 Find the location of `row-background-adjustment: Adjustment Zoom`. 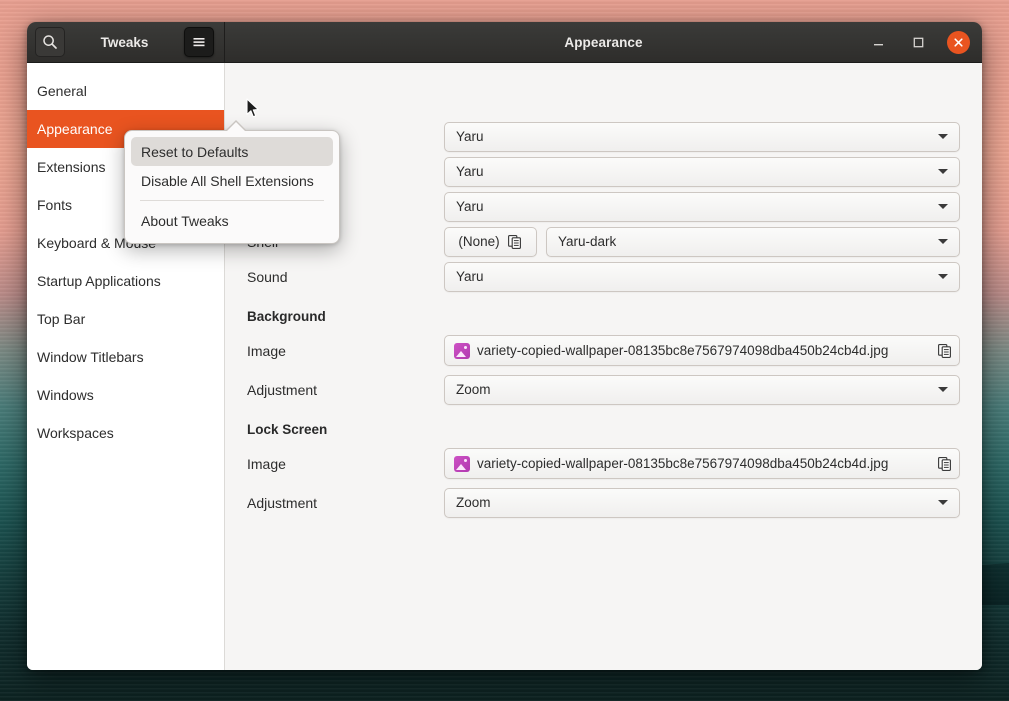

row-background-adjustment: Adjustment Zoom is located at coordinates (603, 389).